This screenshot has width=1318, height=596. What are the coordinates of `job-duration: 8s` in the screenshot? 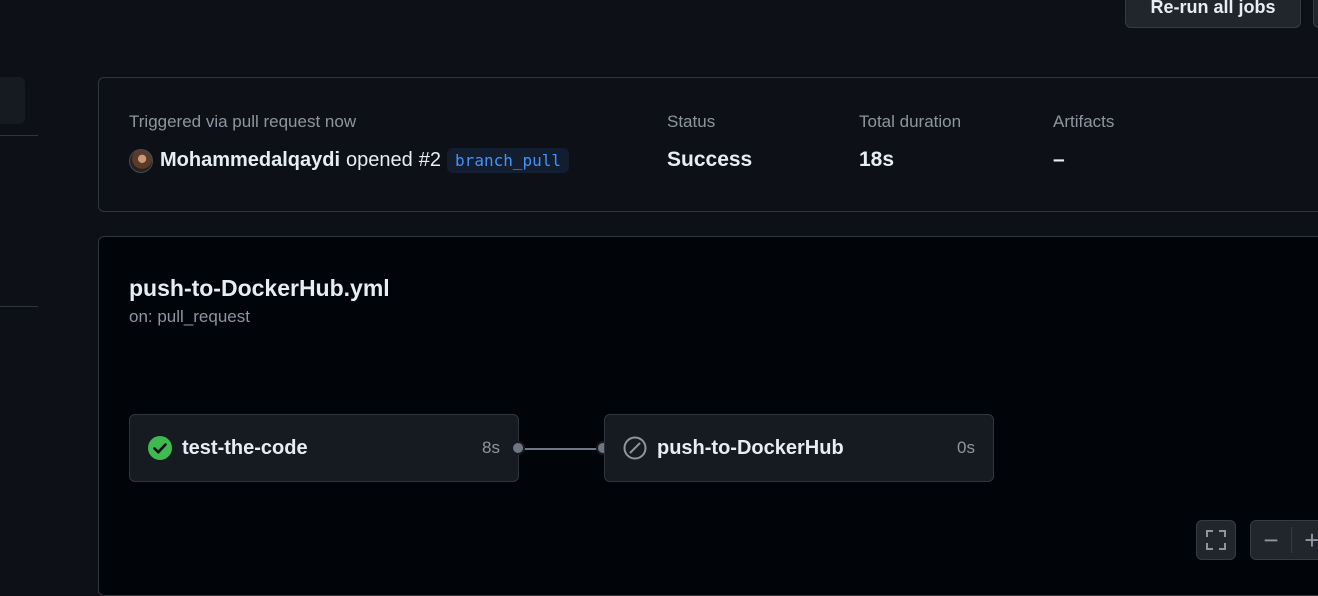 It's located at (491, 447).